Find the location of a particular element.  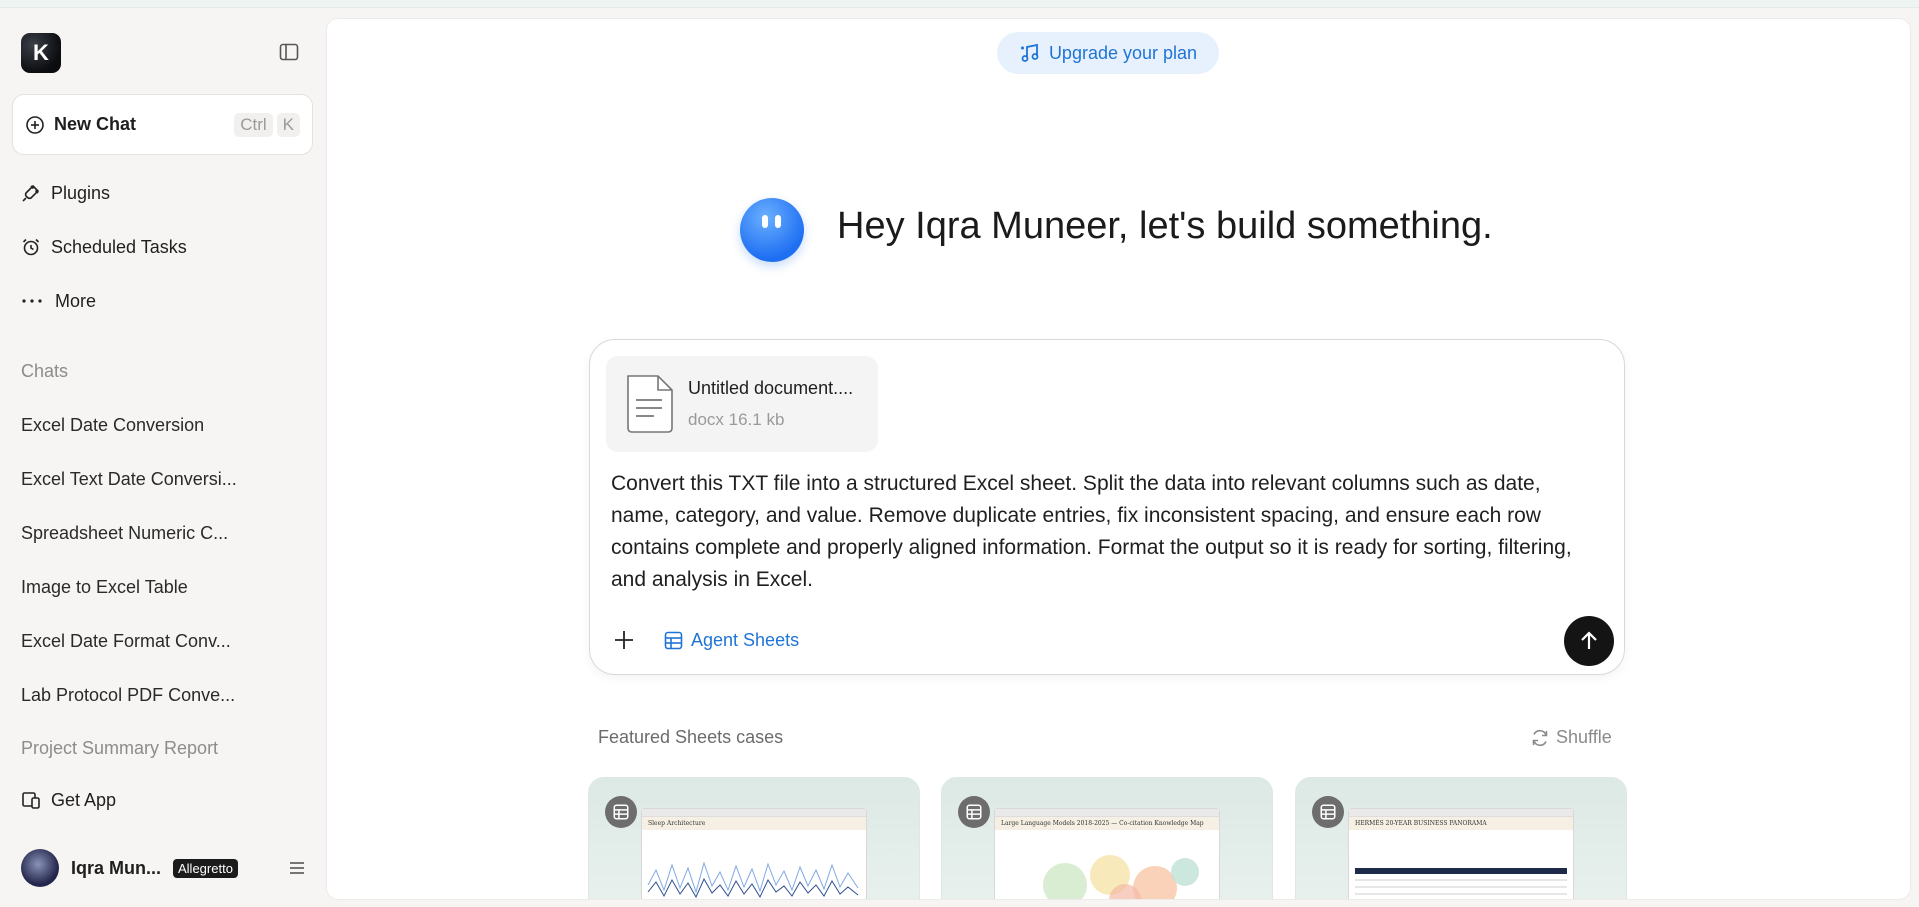

plan-badge: Allegretto is located at coordinates (205, 868).